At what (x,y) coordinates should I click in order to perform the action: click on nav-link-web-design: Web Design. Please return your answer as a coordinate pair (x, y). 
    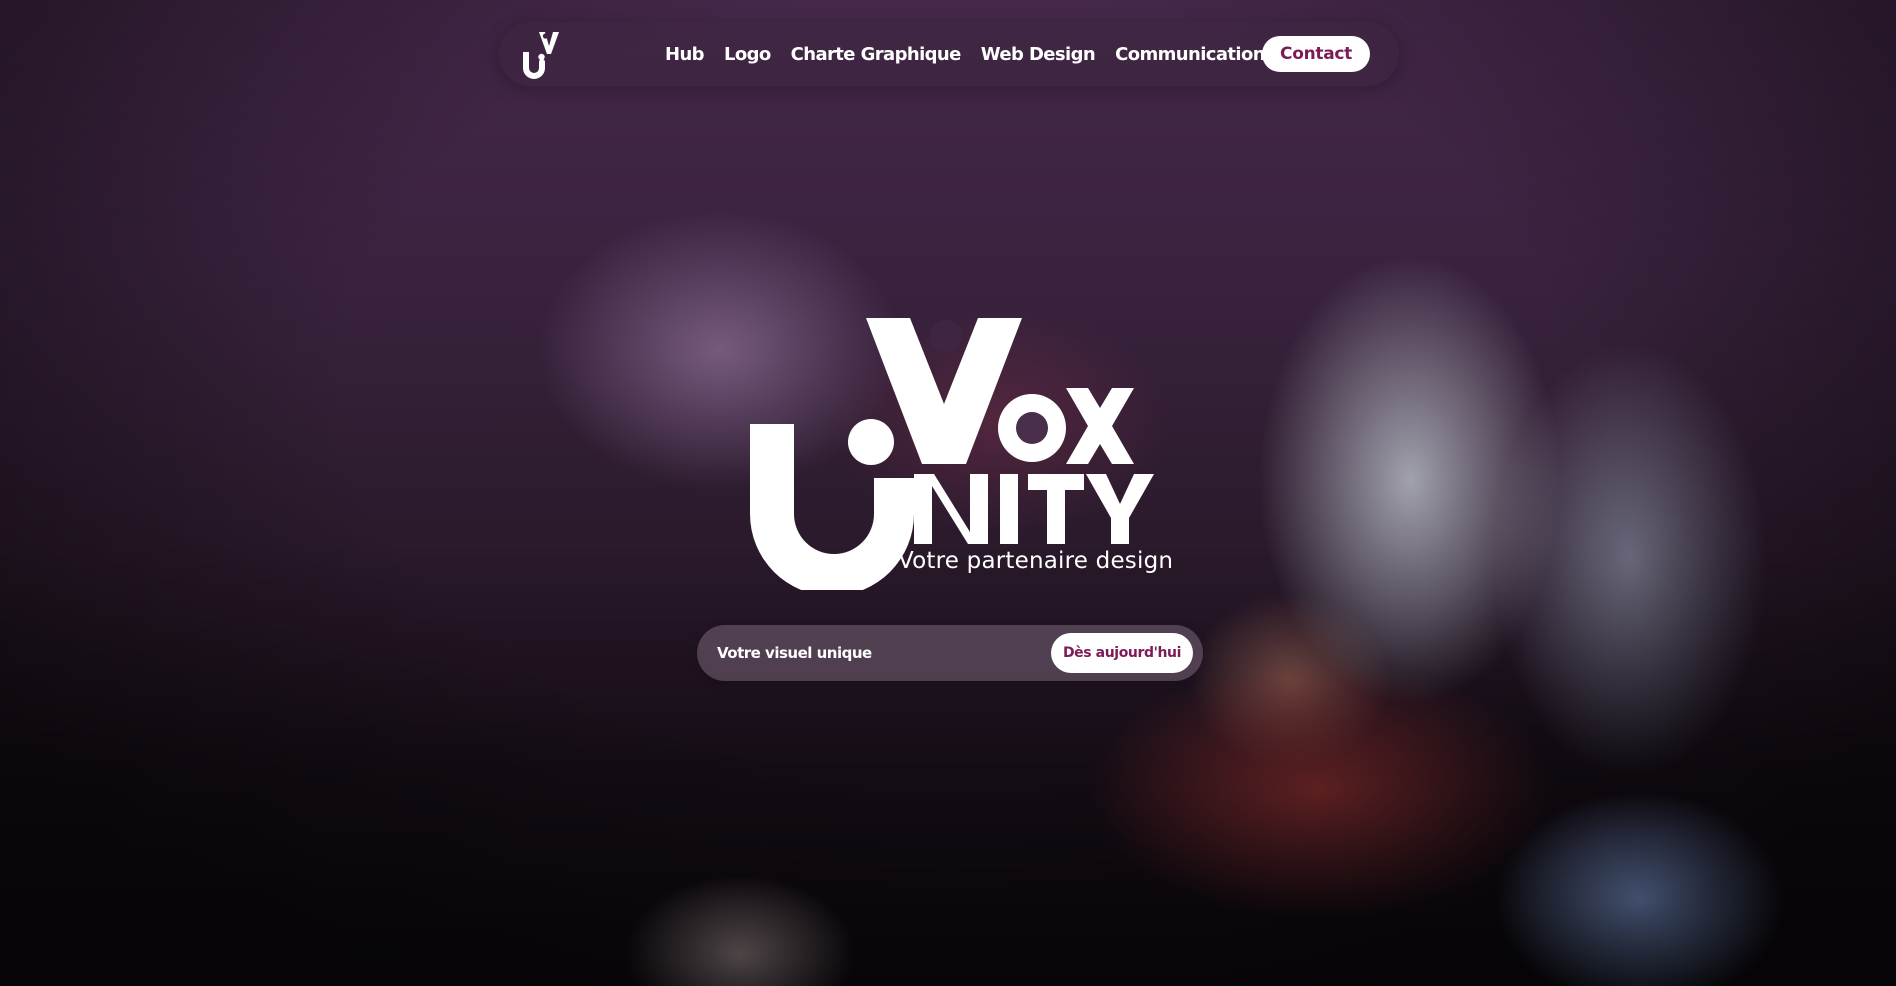
    Looking at the image, I should click on (1038, 54).